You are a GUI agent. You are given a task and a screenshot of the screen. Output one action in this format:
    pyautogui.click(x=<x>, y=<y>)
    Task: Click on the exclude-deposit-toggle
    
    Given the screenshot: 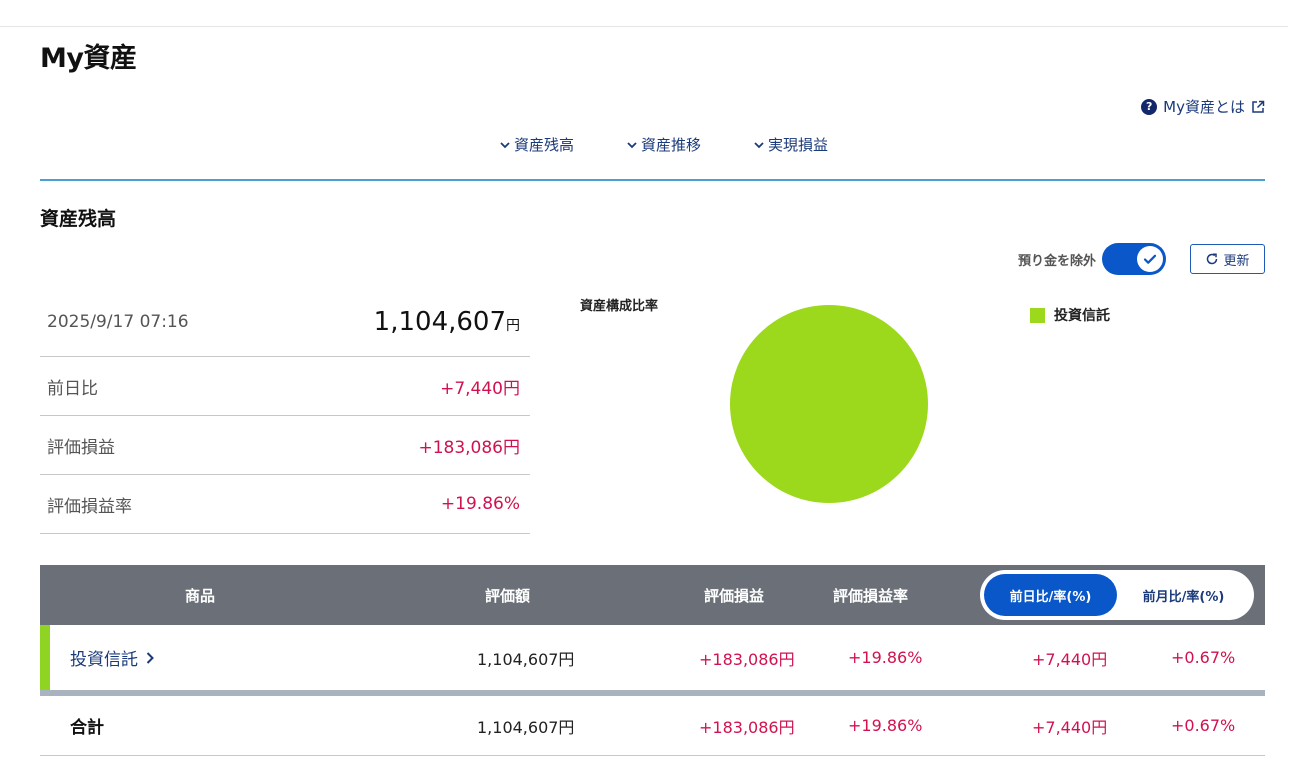 What is the action you would take?
    pyautogui.click(x=1134, y=259)
    